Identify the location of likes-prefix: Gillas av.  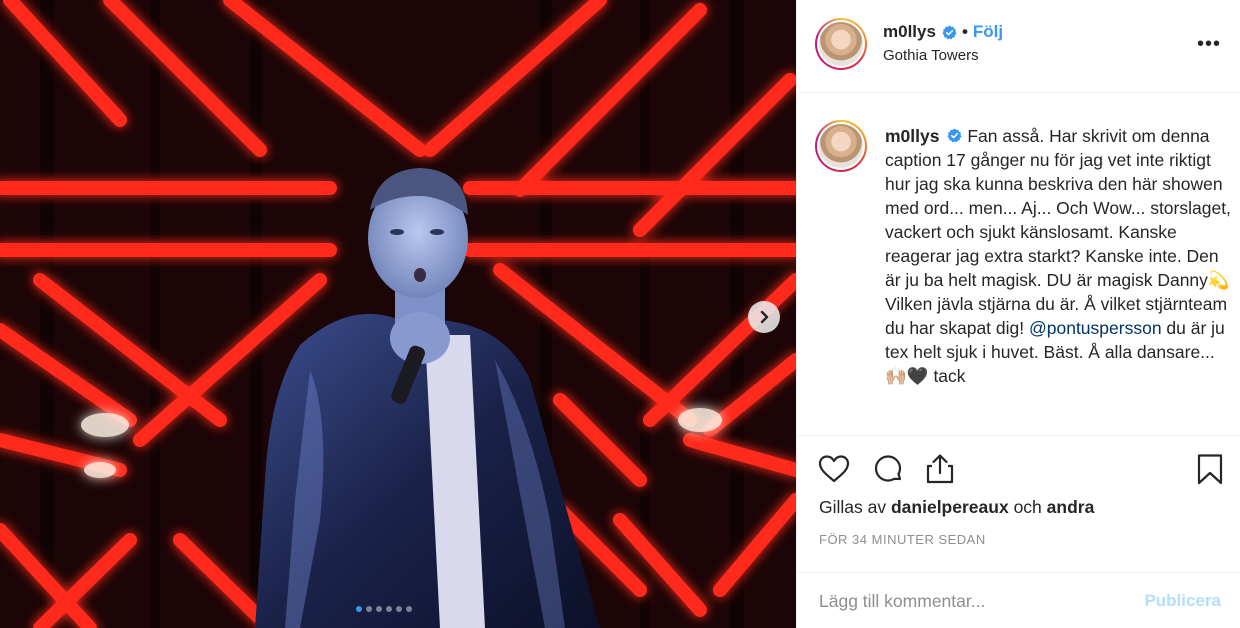
(853, 507).